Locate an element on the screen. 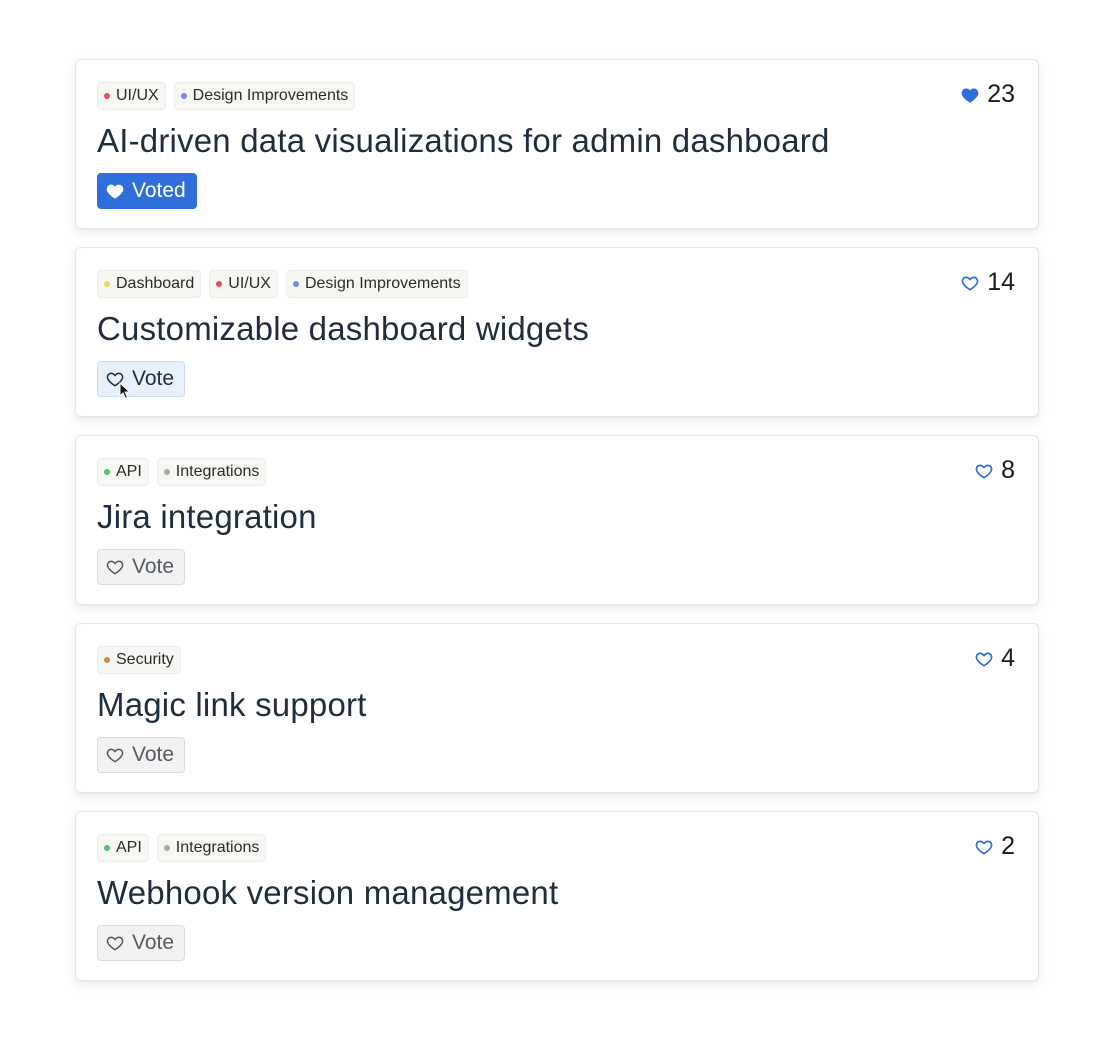  tag-list: UI/UX Design Improvements is located at coordinates (226, 96).